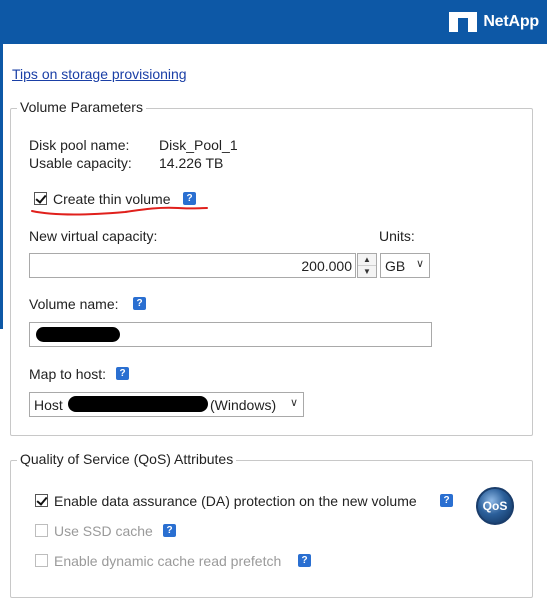 The image size is (547, 599). What do you see at coordinates (367, 271) in the screenshot?
I see `spinner-down-icon: ▼` at bounding box center [367, 271].